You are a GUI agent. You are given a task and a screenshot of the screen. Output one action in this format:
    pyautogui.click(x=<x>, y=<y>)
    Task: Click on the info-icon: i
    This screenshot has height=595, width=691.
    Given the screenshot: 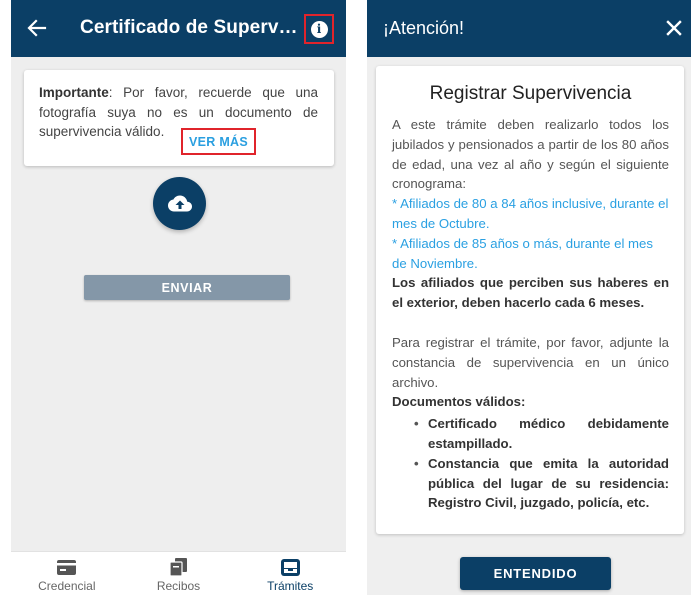 What is the action you would take?
    pyautogui.click(x=319, y=29)
    